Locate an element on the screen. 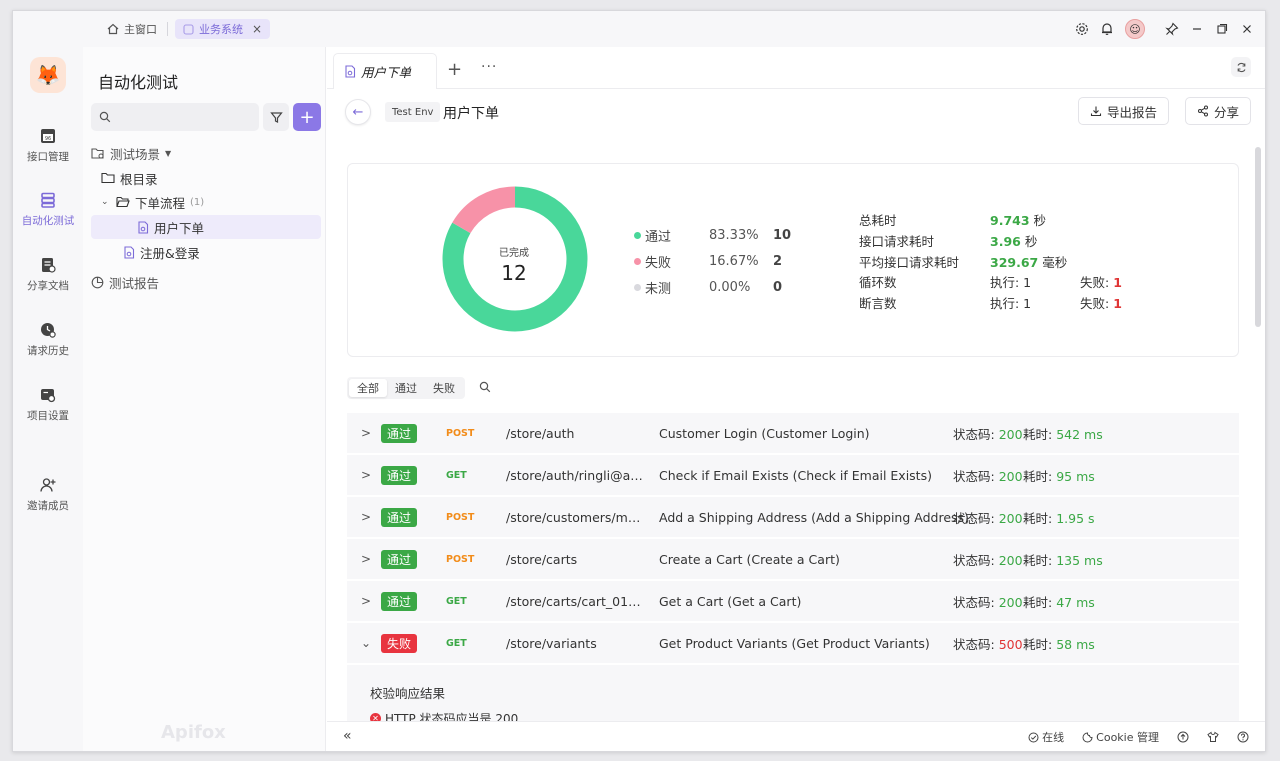 The image size is (1280, 761). scene-doc-icon is located at coordinates (129, 252).